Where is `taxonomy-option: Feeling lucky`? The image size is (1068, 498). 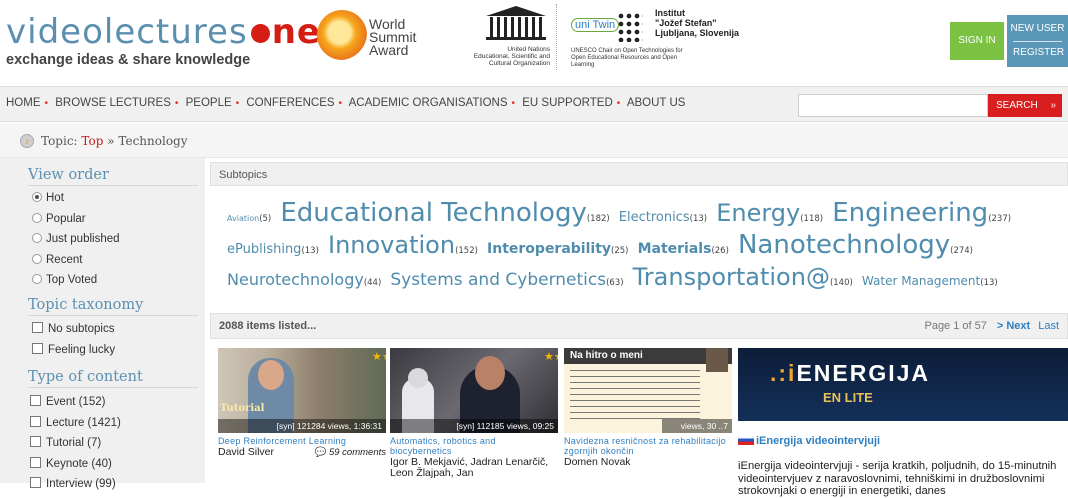 taxonomy-option: Feeling lucky is located at coordinates (73, 353).